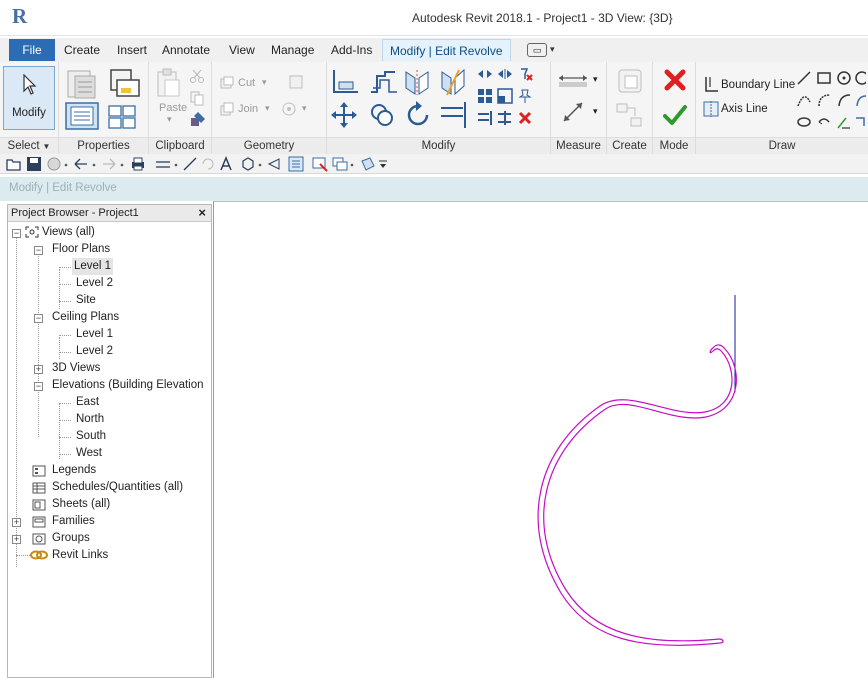 The image size is (868, 678). What do you see at coordinates (384, 81) in the screenshot?
I see `offset-icon` at bounding box center [384, 81].